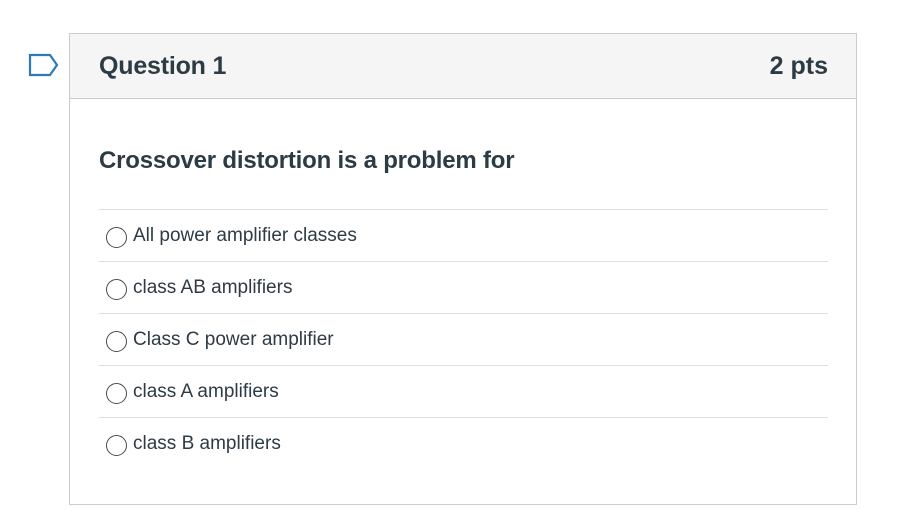 The width and height of the screenshot is (909, 520). Describe the element at coordinates (163, 65) in the screenshot. I see `question-title: Question 1` at that location.